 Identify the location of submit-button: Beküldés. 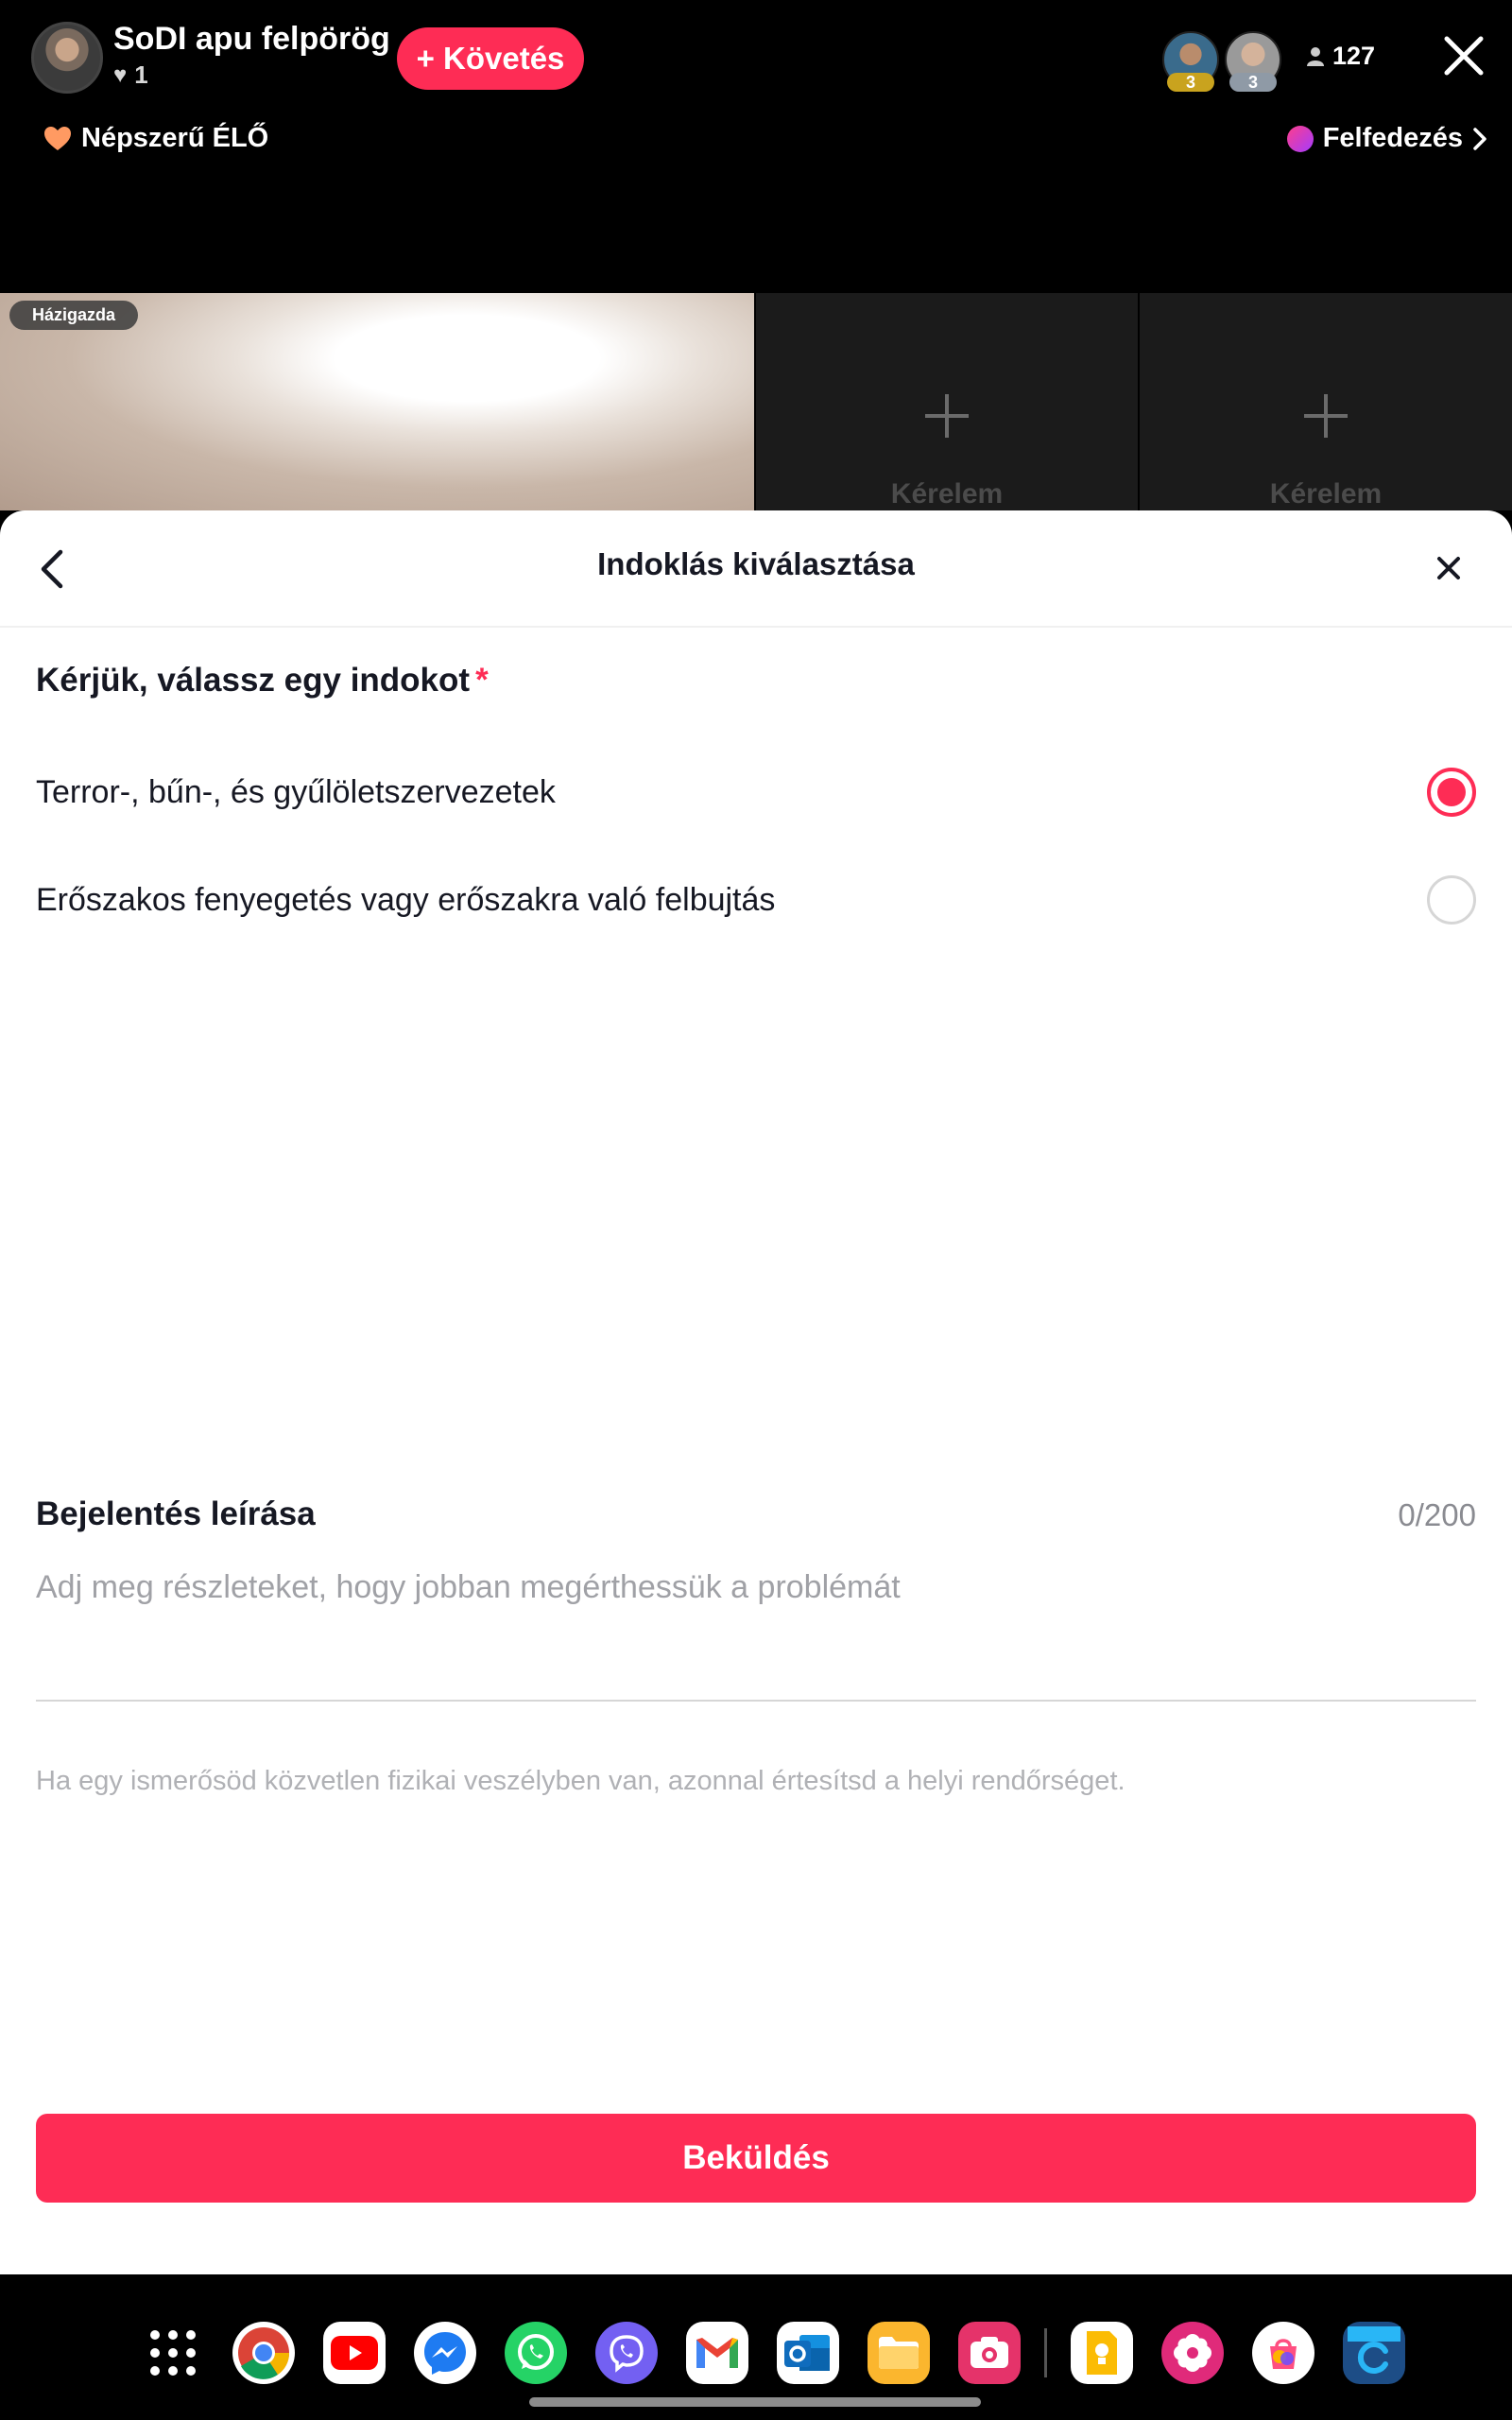
(756, 2159).